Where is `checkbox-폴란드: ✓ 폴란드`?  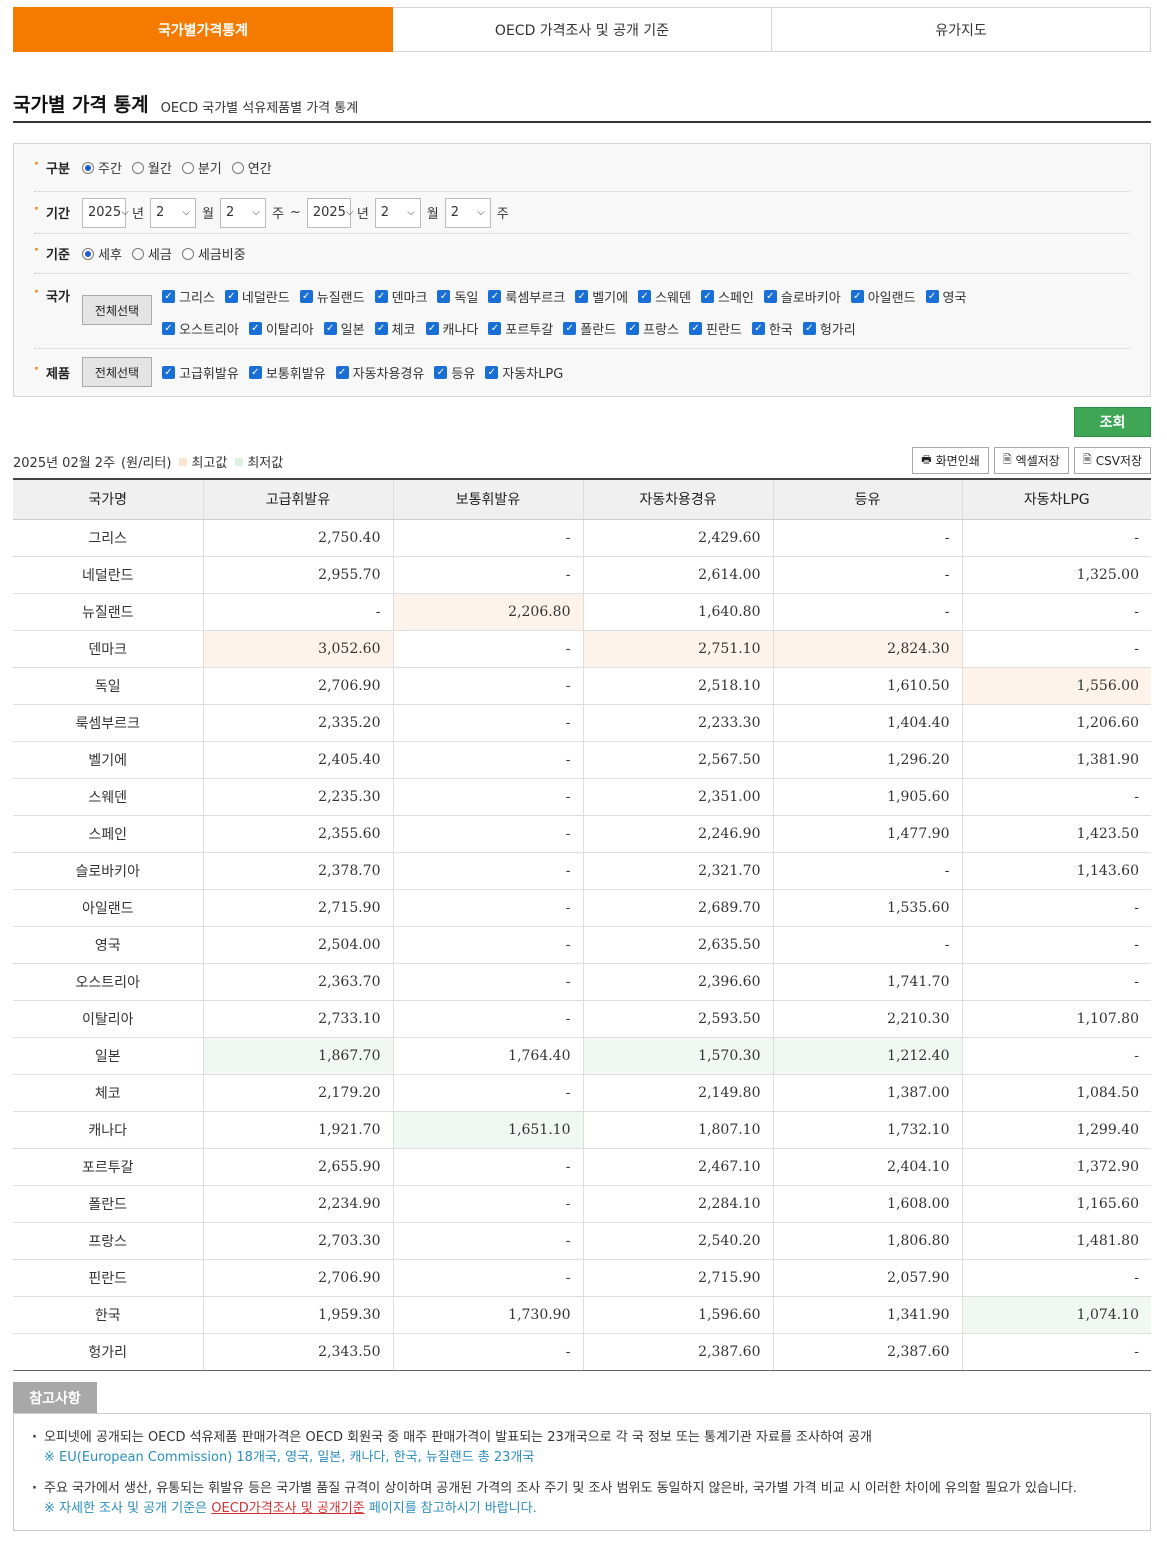 checkbox-폴란드: ✓ 폴란드 is located at coordinates (589, 328).